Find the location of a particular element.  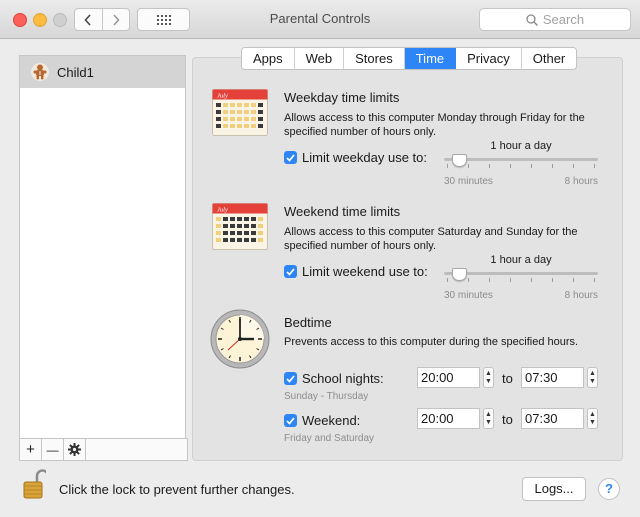

weekday-heading: Weekday time limits is located at coordinates (342, 97).